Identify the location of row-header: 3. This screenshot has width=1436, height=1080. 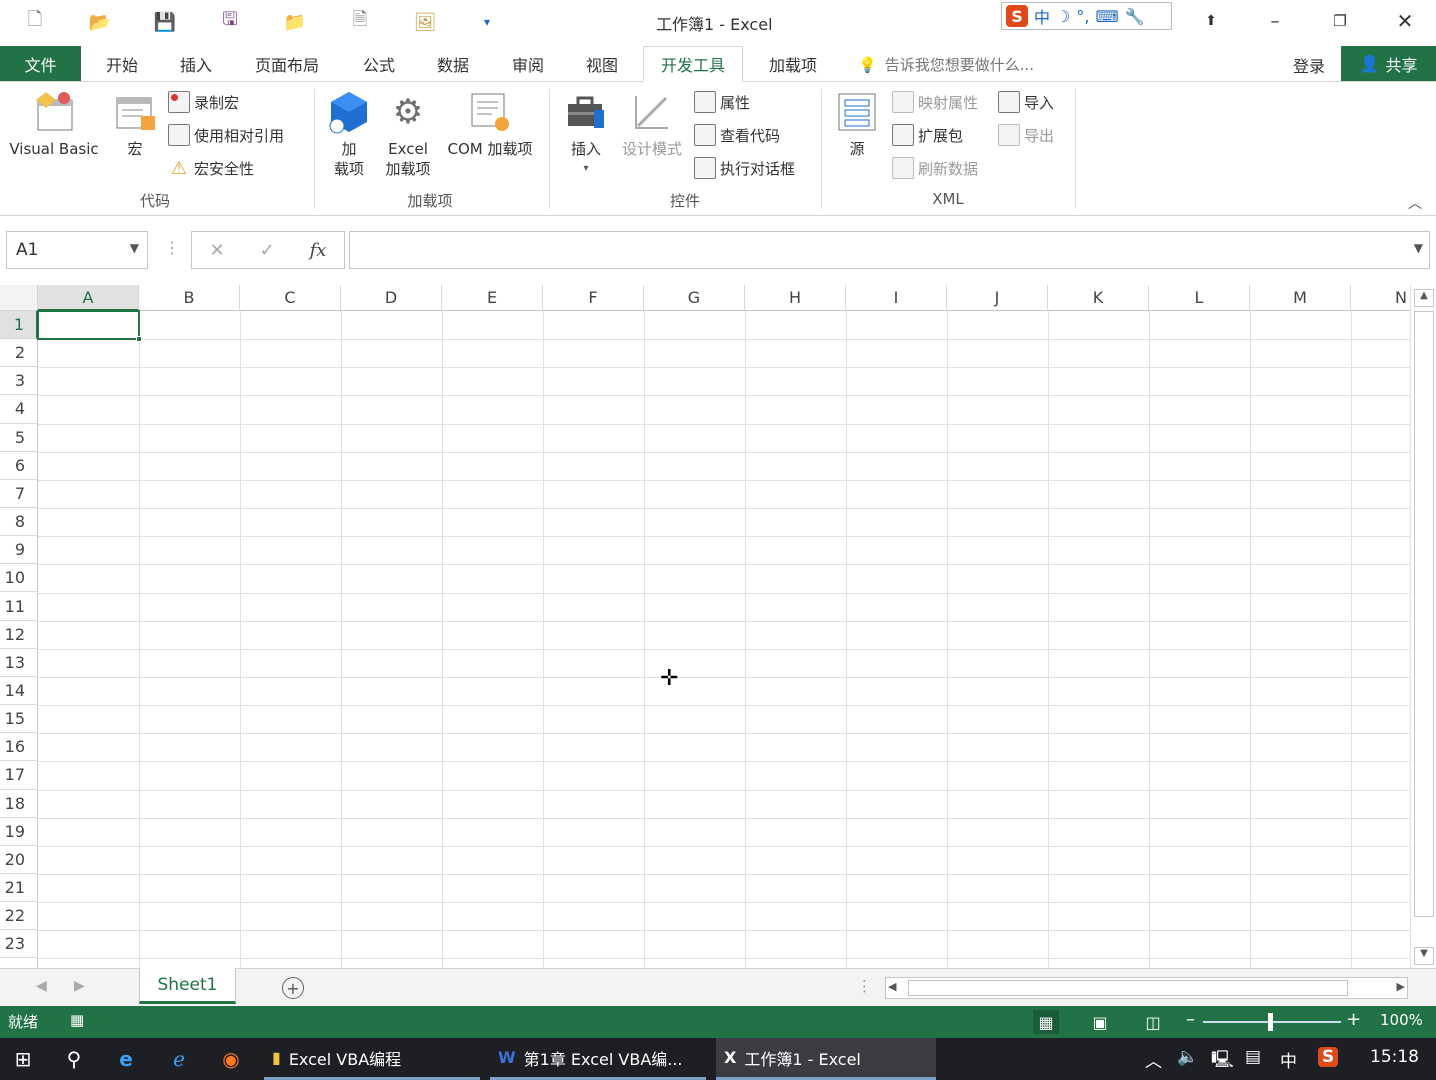
(19, 381).